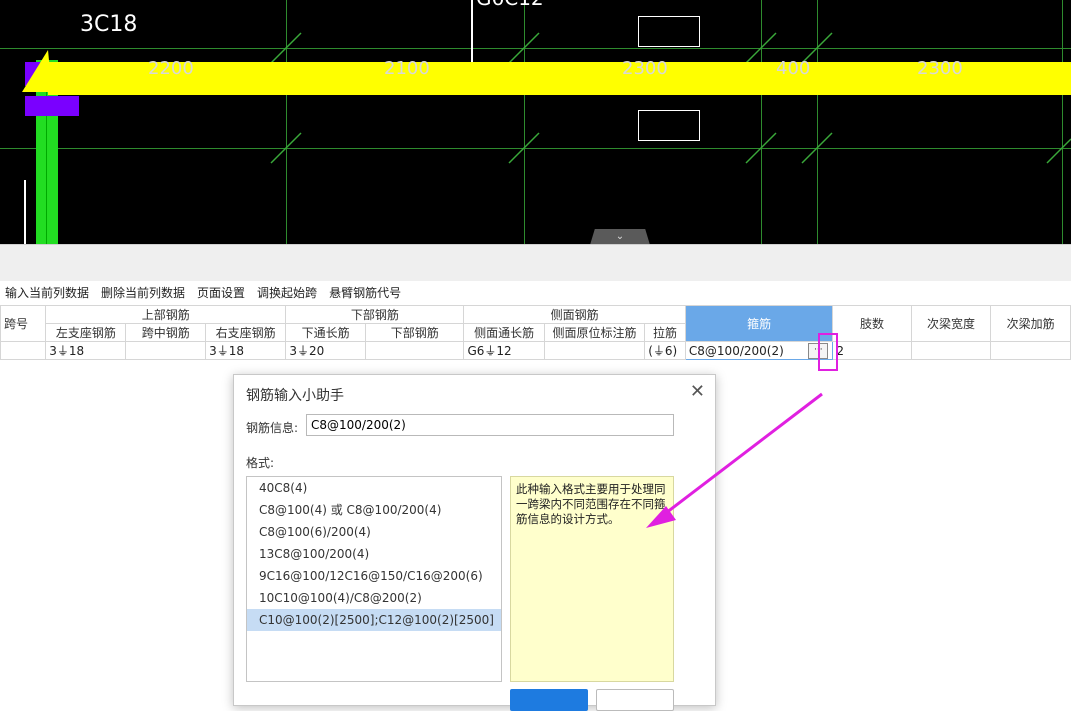 The height and width of the screenshot is (711, 1071). I want to click on cell-tie: (⏚6), so click(665, 350).